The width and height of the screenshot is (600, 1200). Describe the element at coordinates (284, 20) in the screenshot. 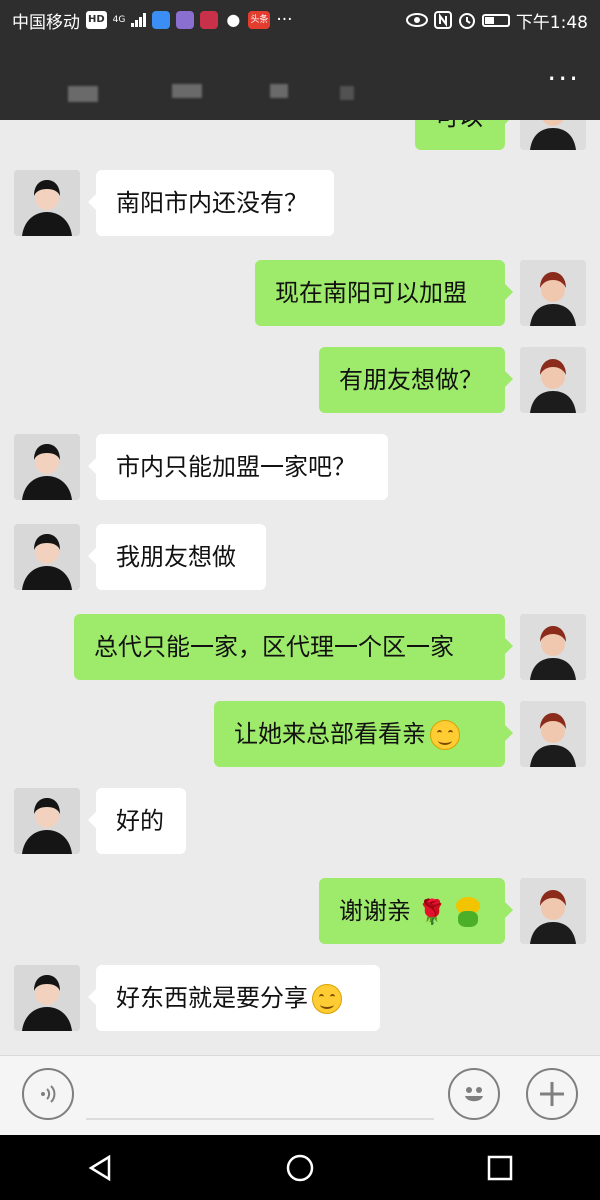

I see `status-overflow-icon: ···` at that location.